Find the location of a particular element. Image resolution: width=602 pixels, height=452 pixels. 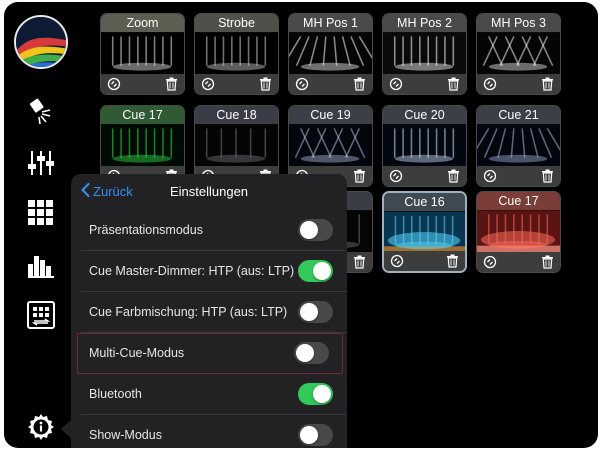

cue-tile: Cue 17 is located at coordinates (518, 232).